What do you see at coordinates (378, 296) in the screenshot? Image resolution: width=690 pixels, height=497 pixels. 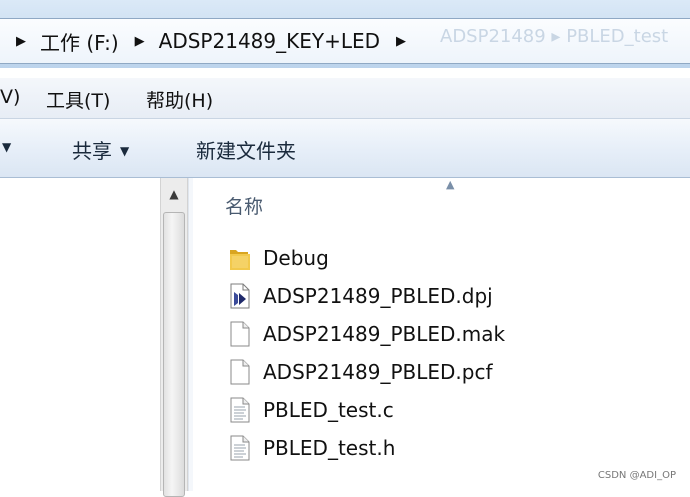 I see `file-name: ADSP21489_PBLED.dpj` at bounding box center [378, 296].